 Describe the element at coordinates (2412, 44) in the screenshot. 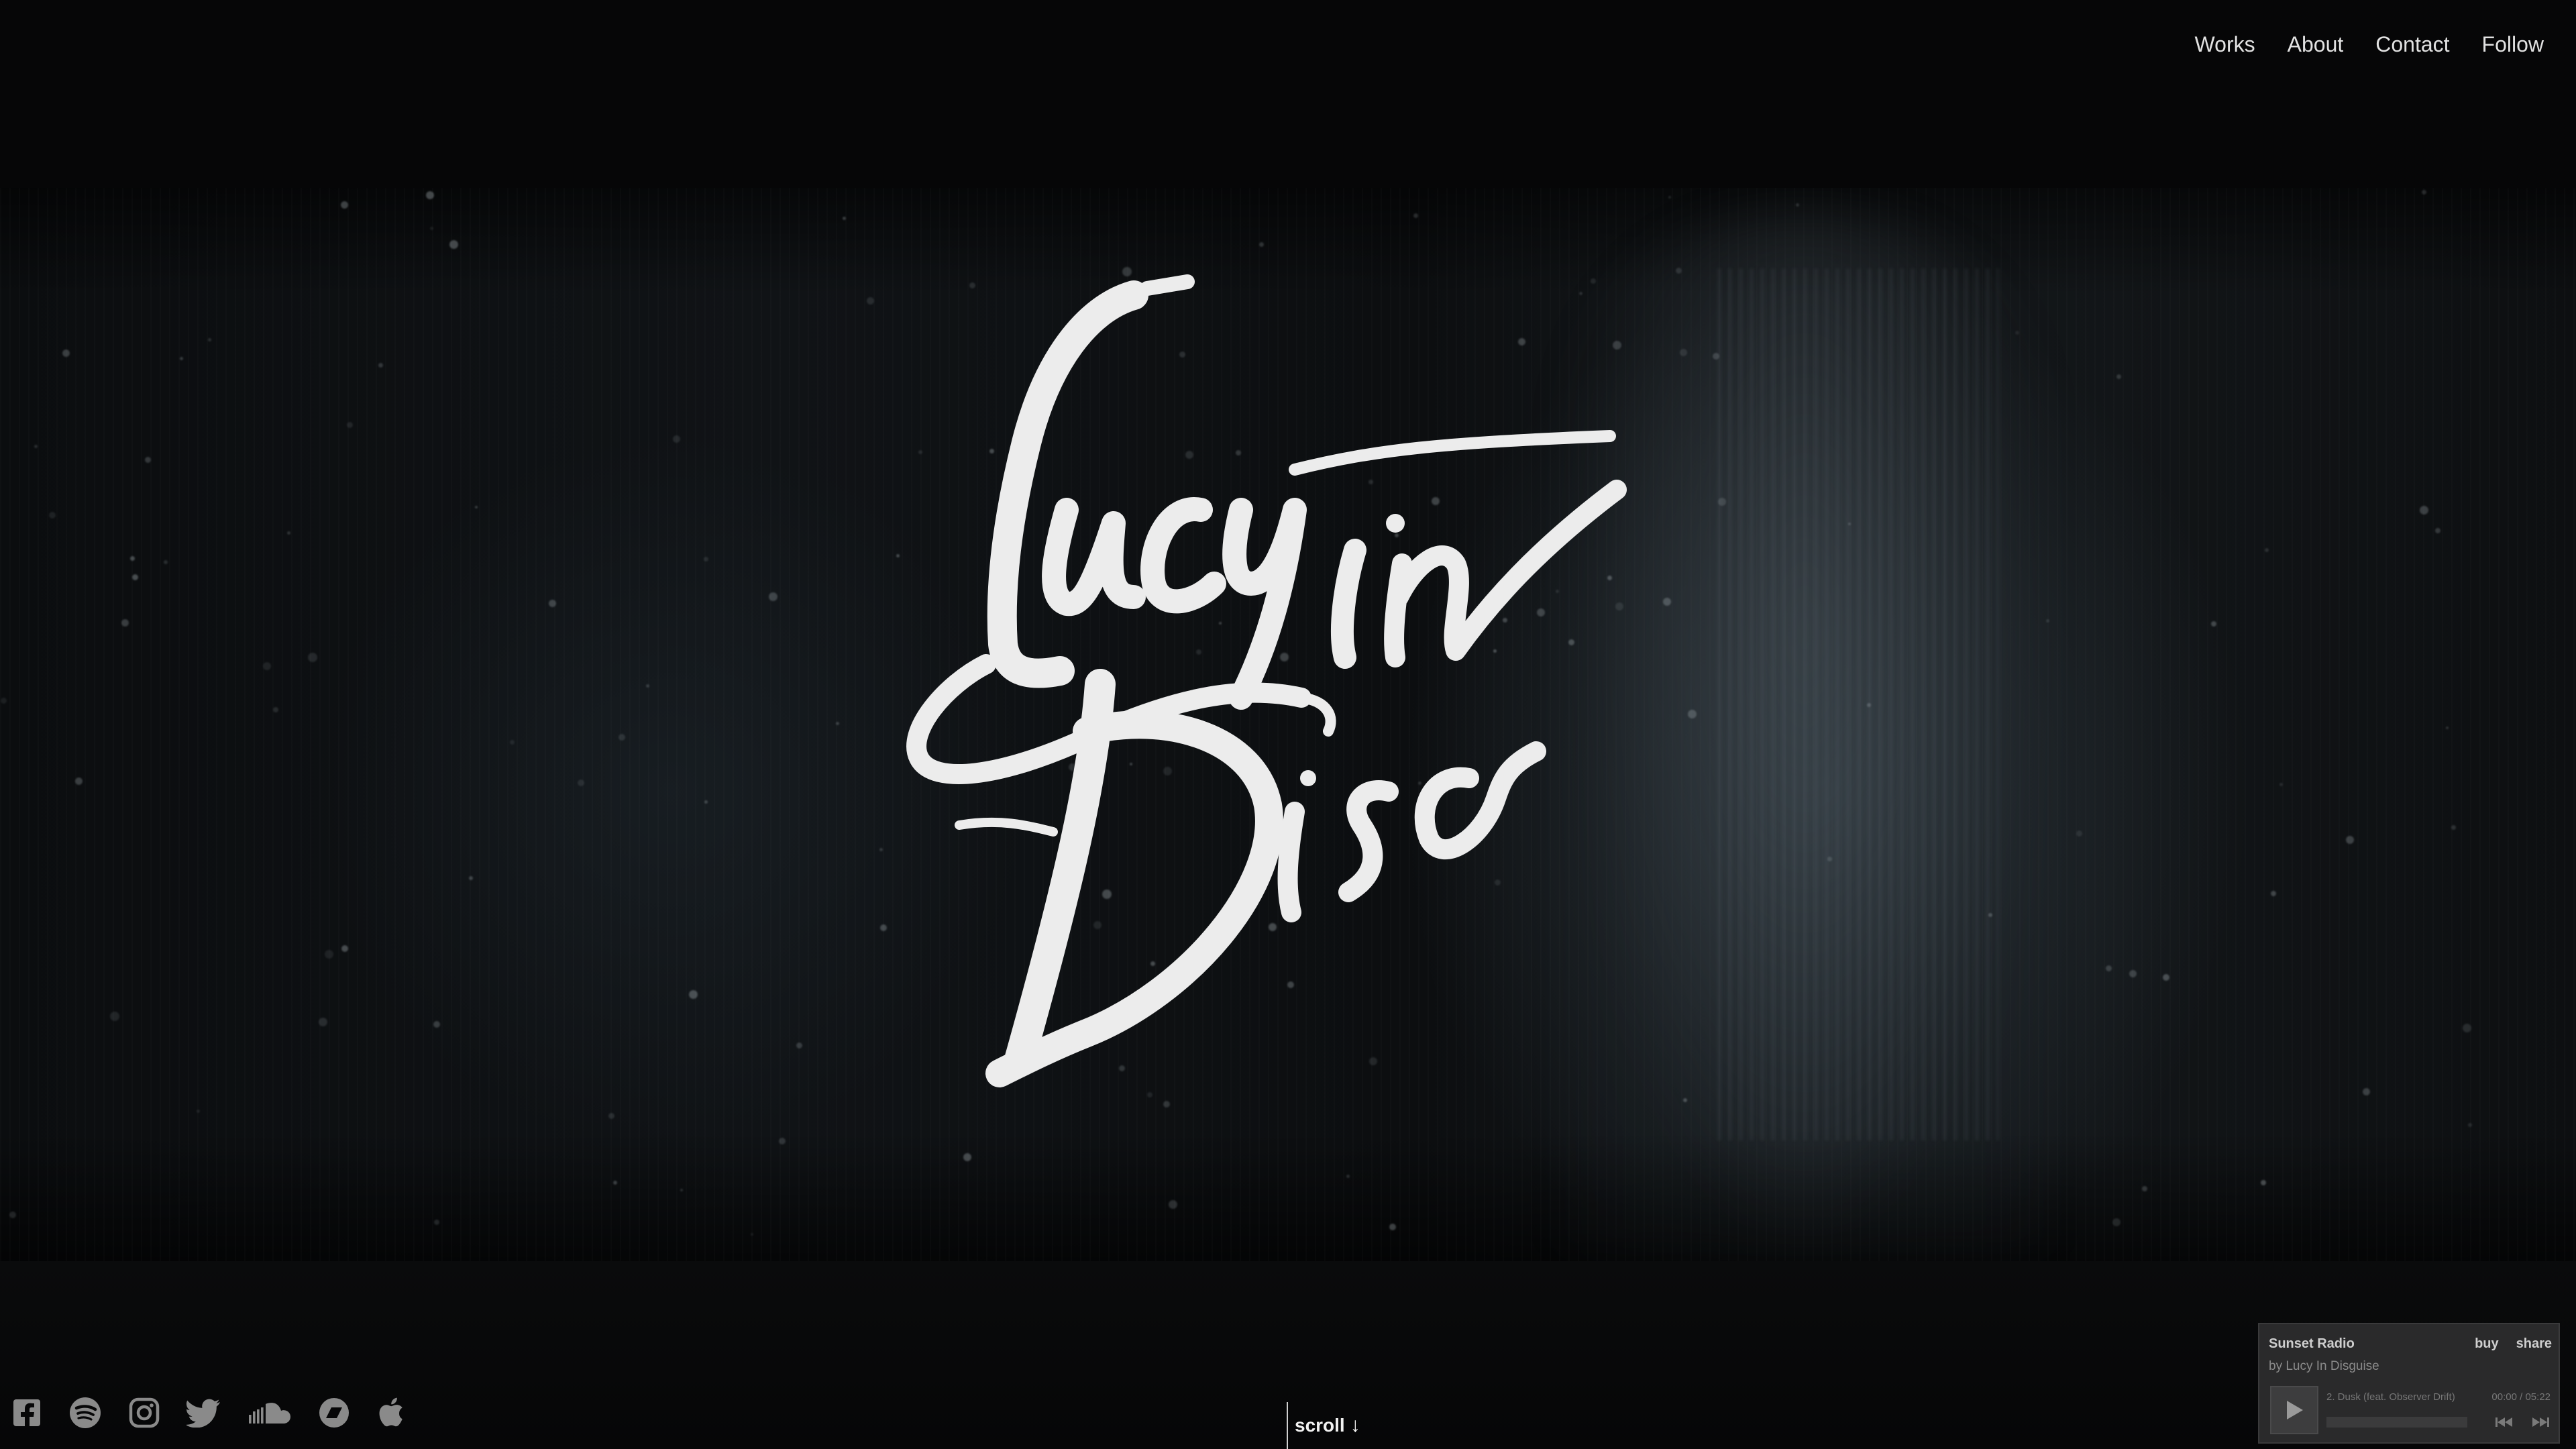

I see `nav-contact: Contact` at that location.